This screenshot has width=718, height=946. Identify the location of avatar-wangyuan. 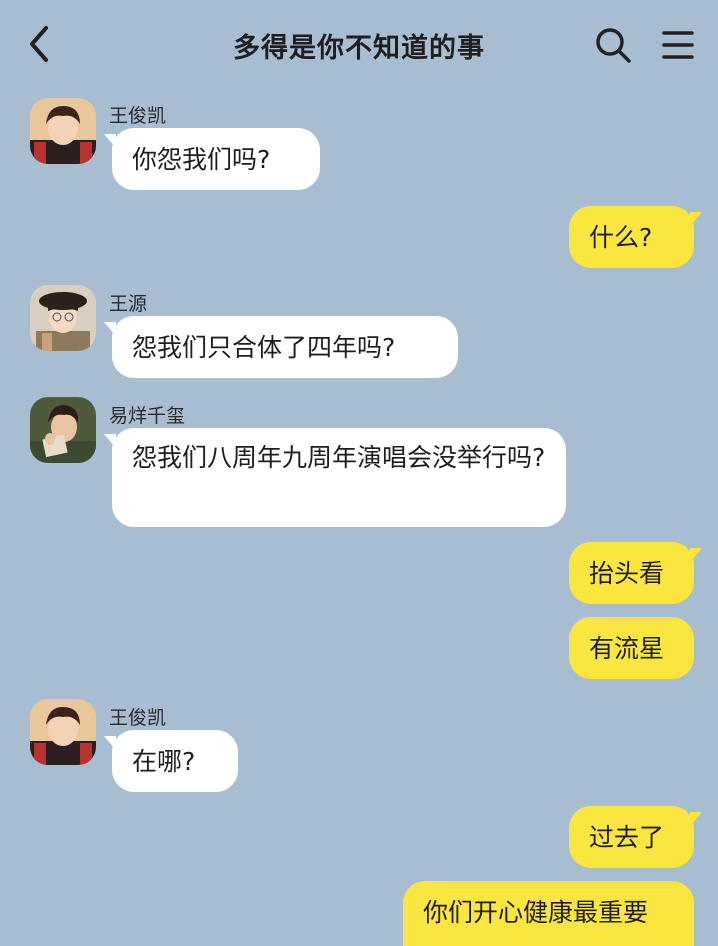
(63, 318).